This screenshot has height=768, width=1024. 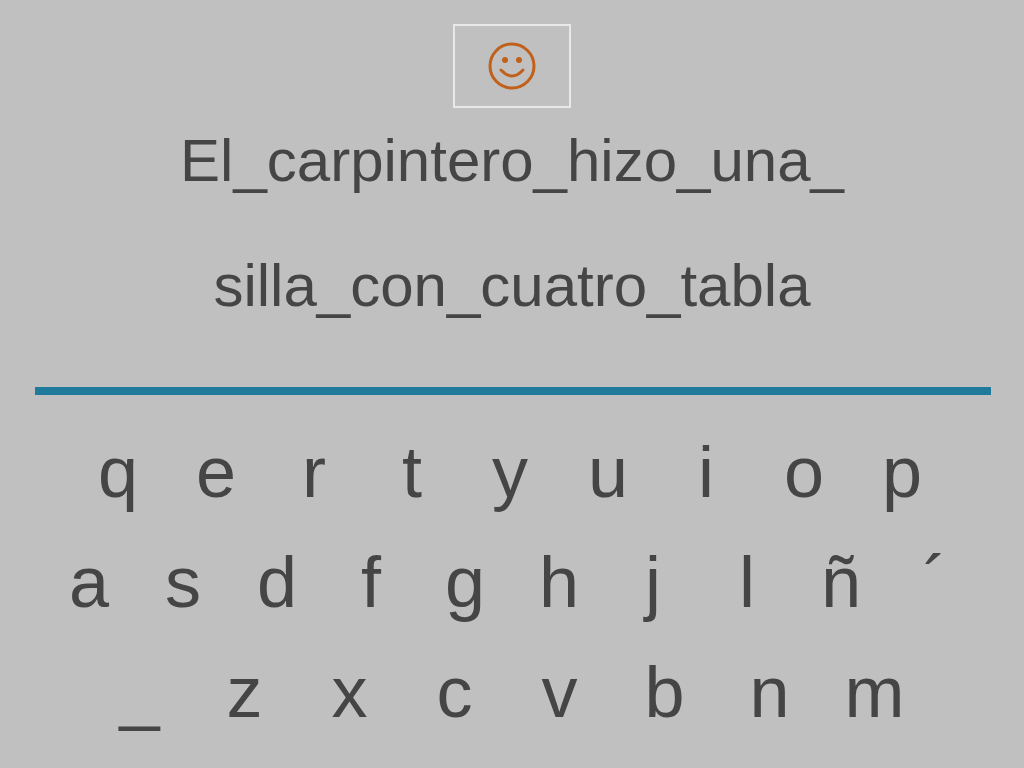 I want to click on letter-key: q, so click(x=118, y=472).